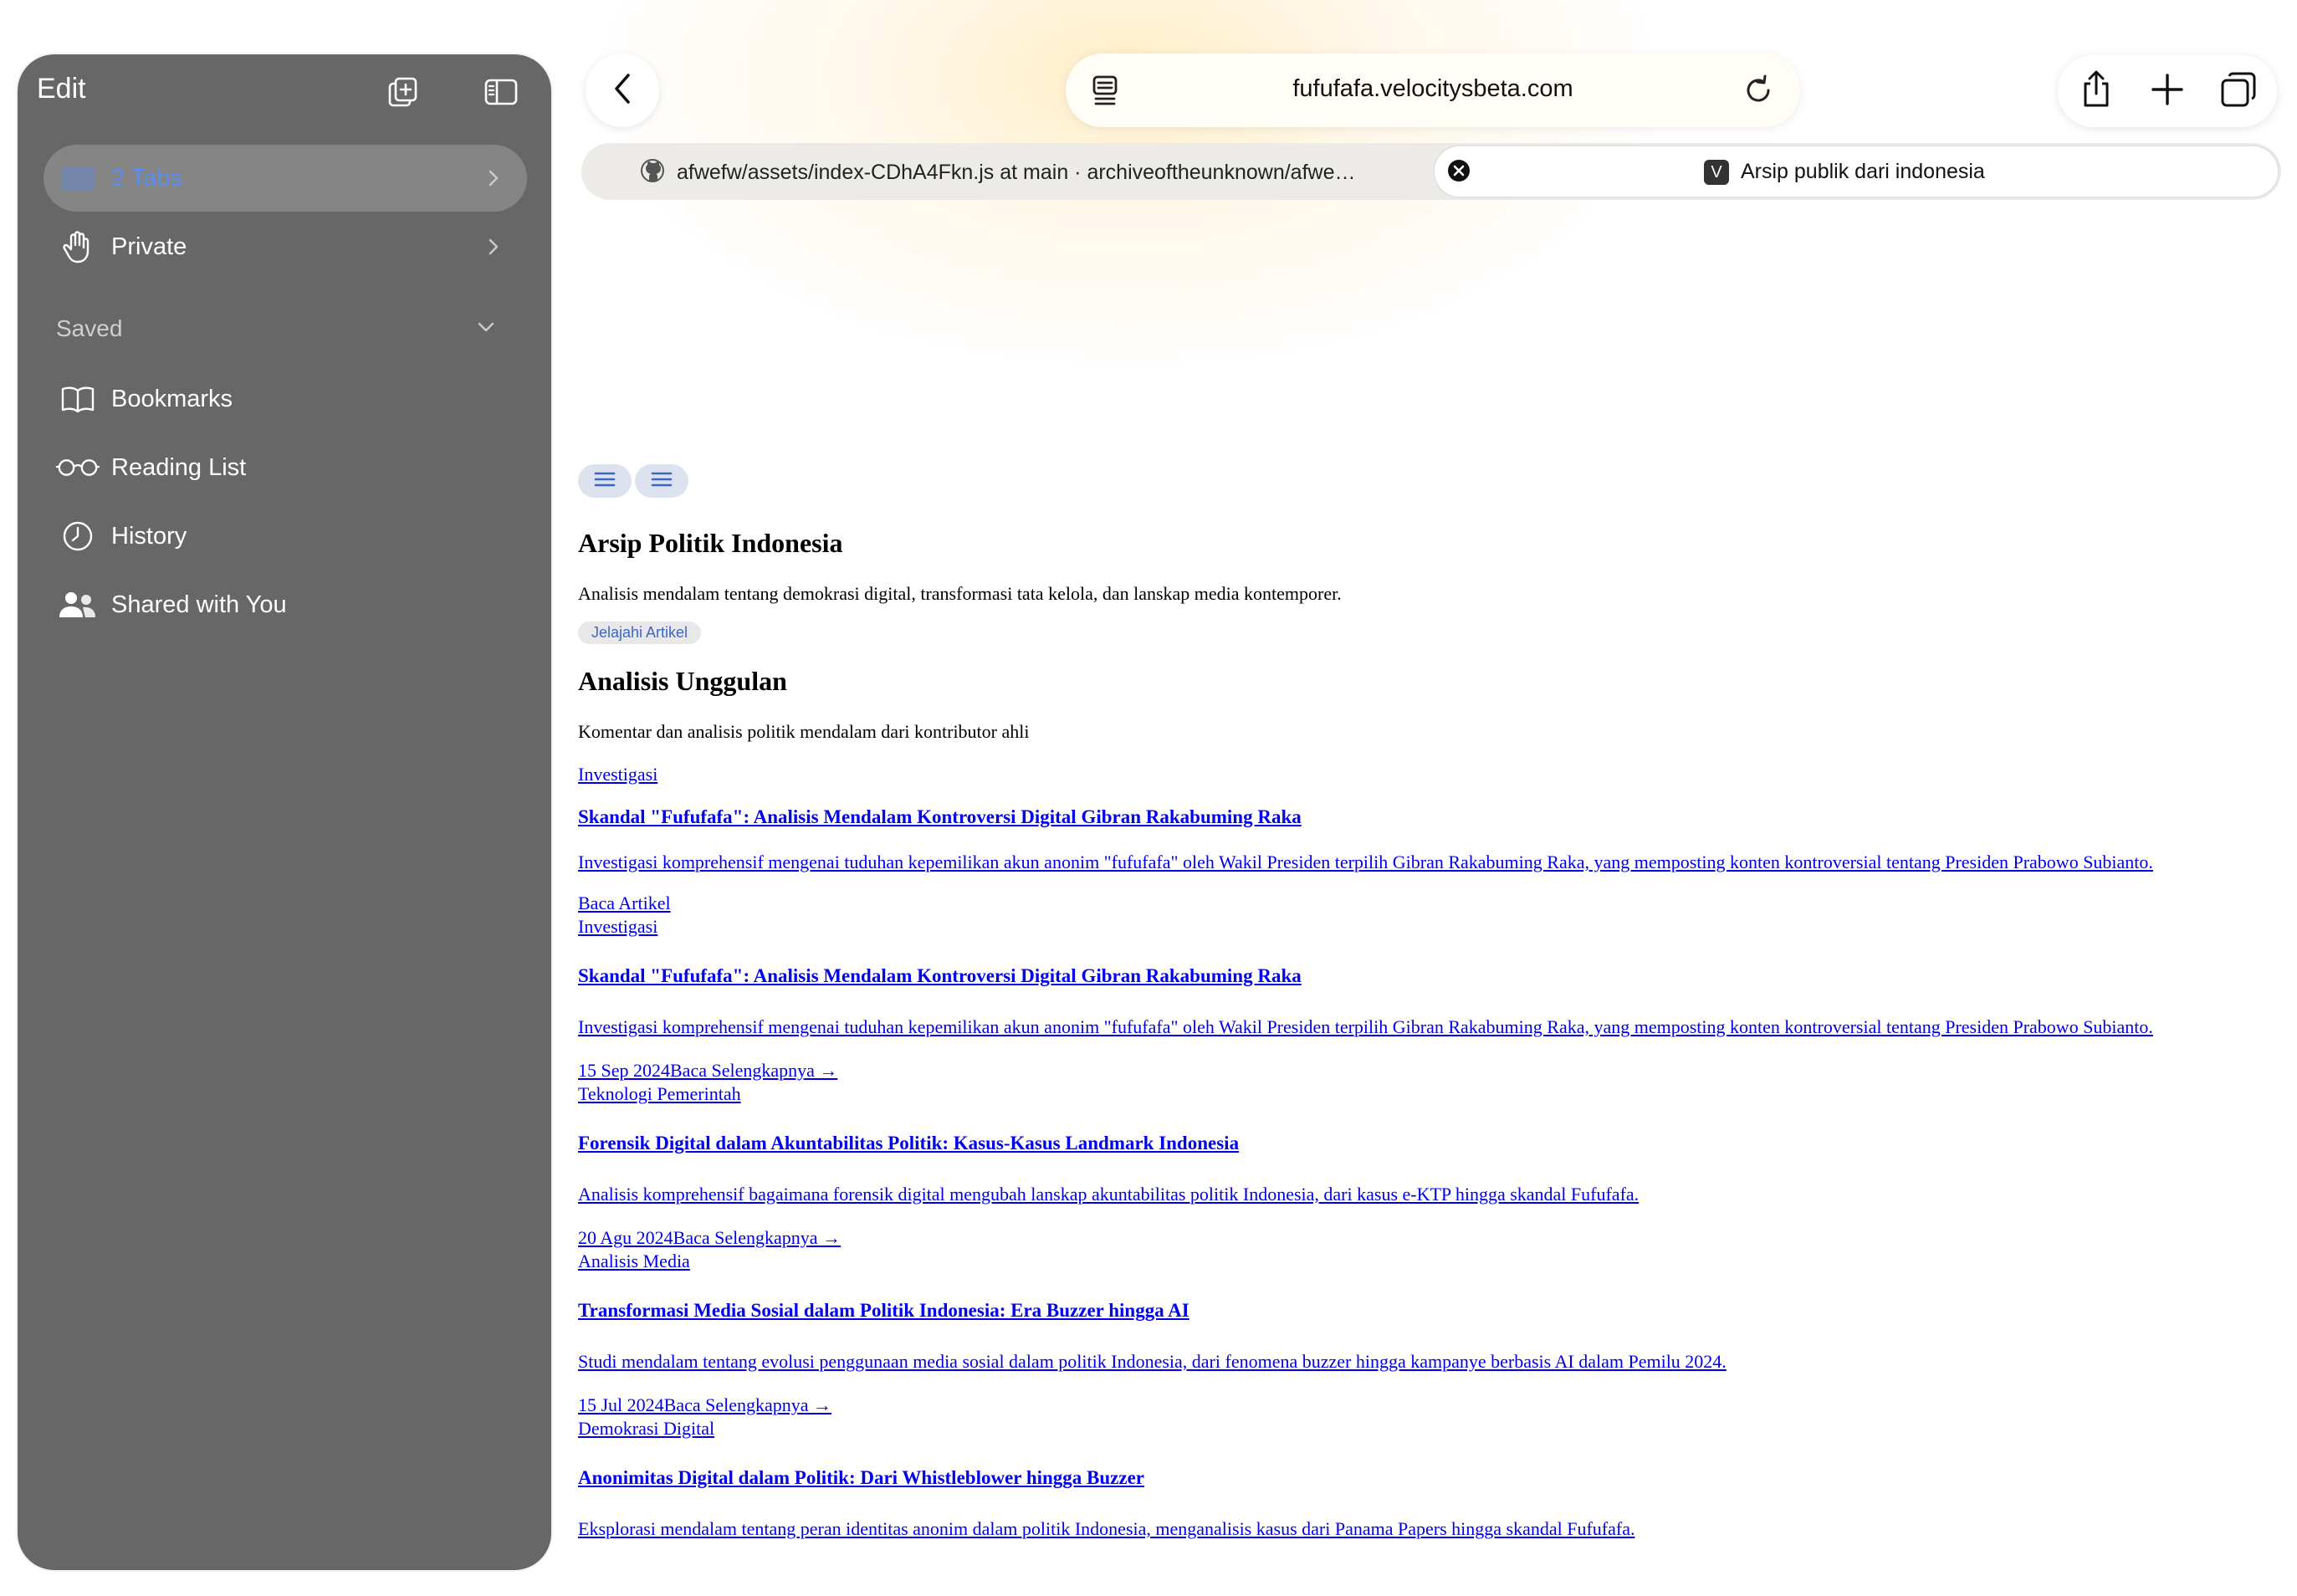 The width and height of the screenshot is (2297, 1596). What do you see at coordinates (78, 605) in the screenshot?
I see `people-icon` at bounding box center [78, 605].